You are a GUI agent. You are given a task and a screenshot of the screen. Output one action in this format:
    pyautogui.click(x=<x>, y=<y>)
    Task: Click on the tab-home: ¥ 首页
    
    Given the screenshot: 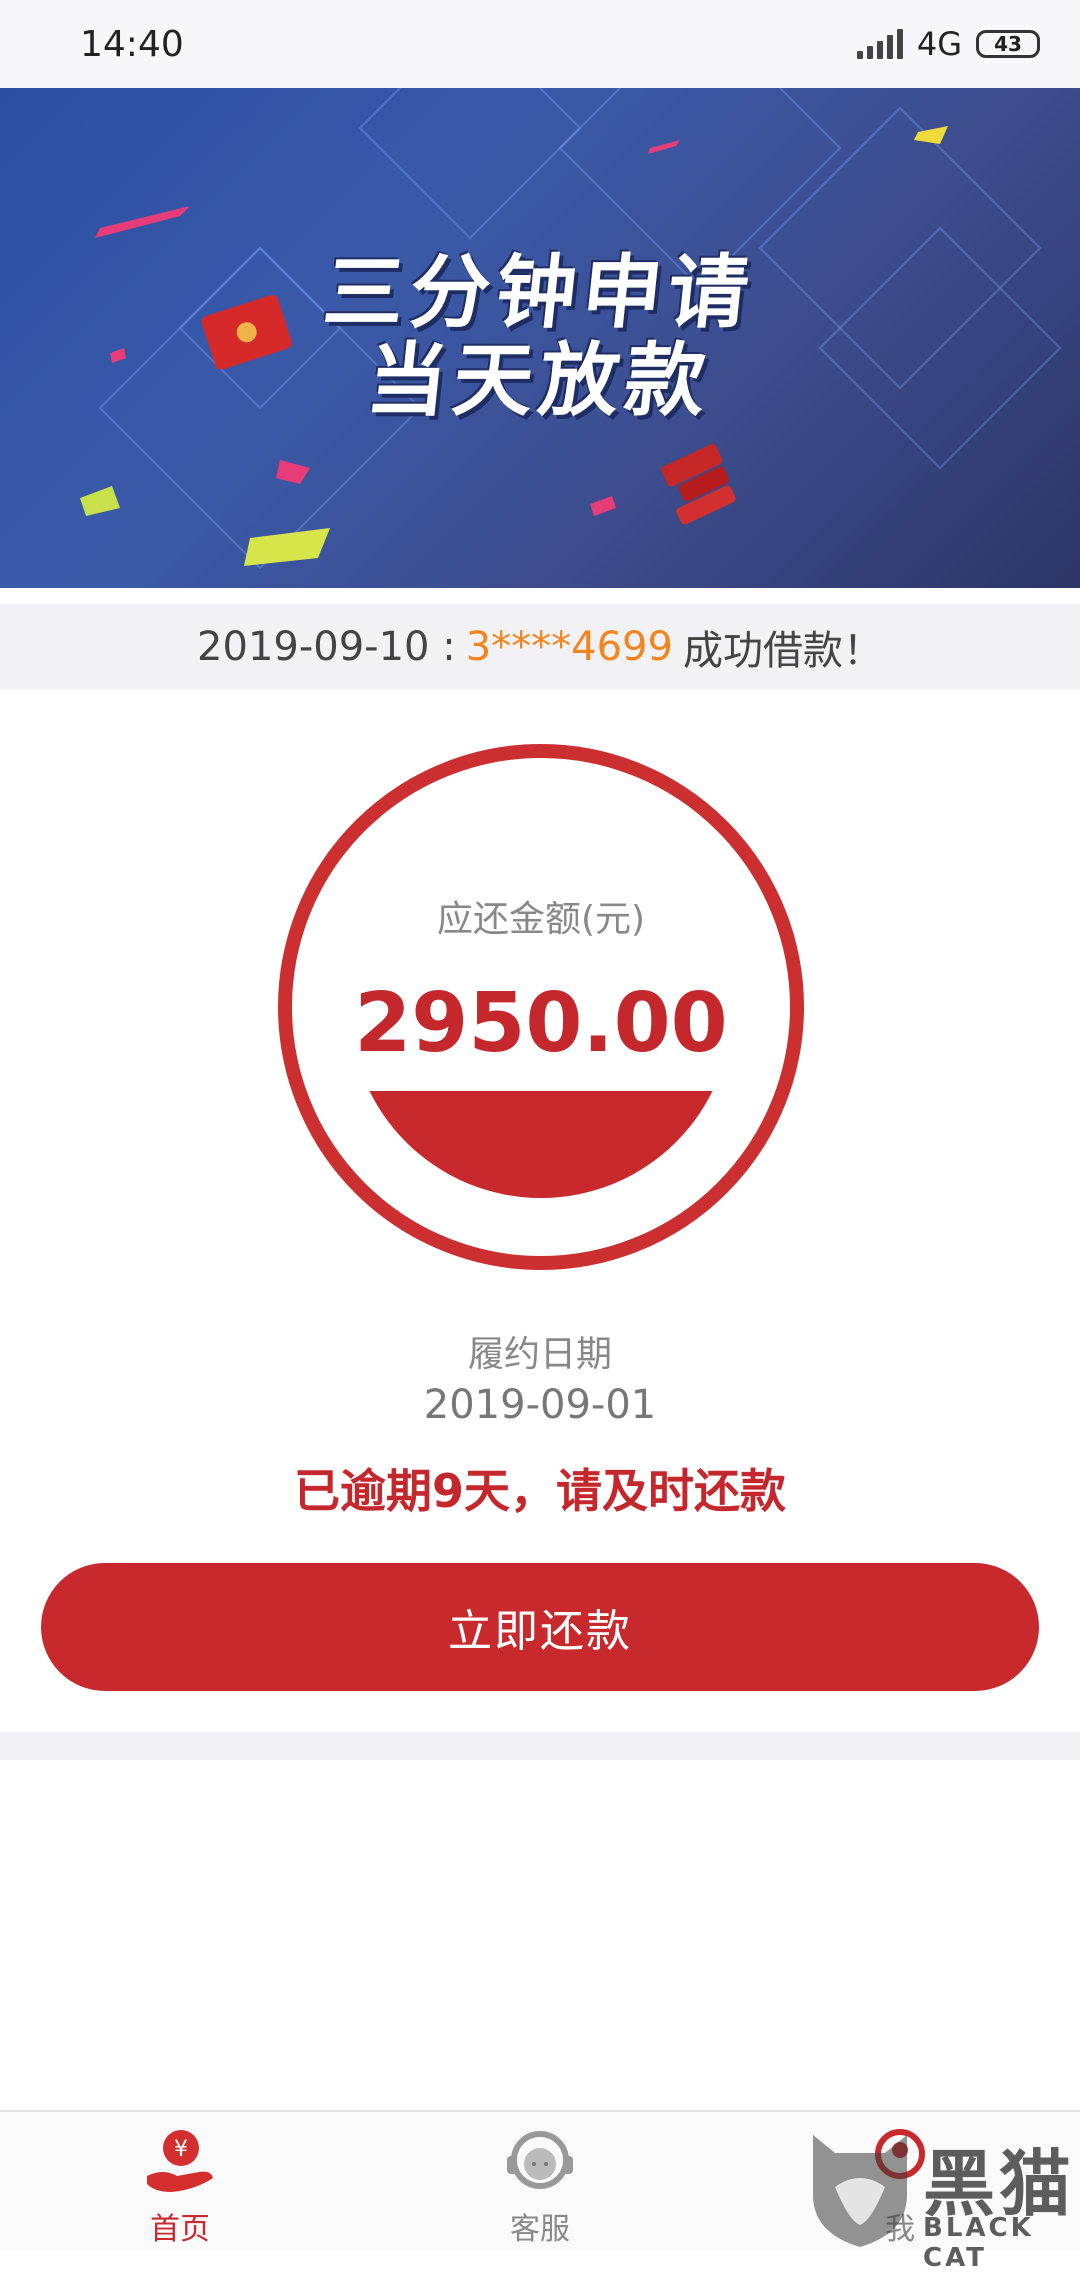 What is the action you would take?
    pyautogui.click(x=180, y=2181)
    